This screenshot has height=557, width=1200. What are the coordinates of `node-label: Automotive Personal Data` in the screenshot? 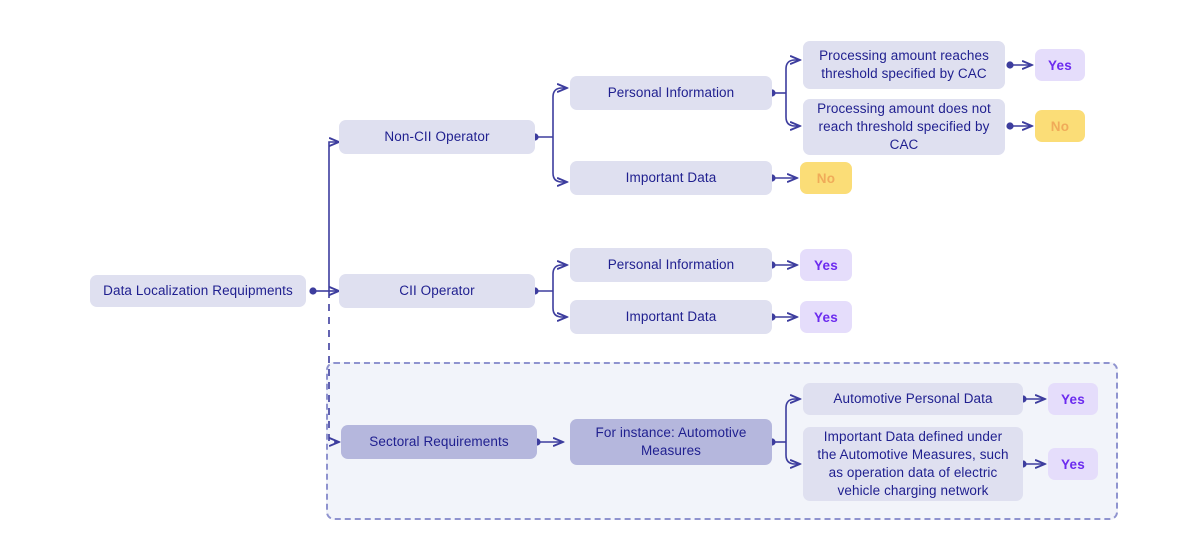 It's located at (913, 399).